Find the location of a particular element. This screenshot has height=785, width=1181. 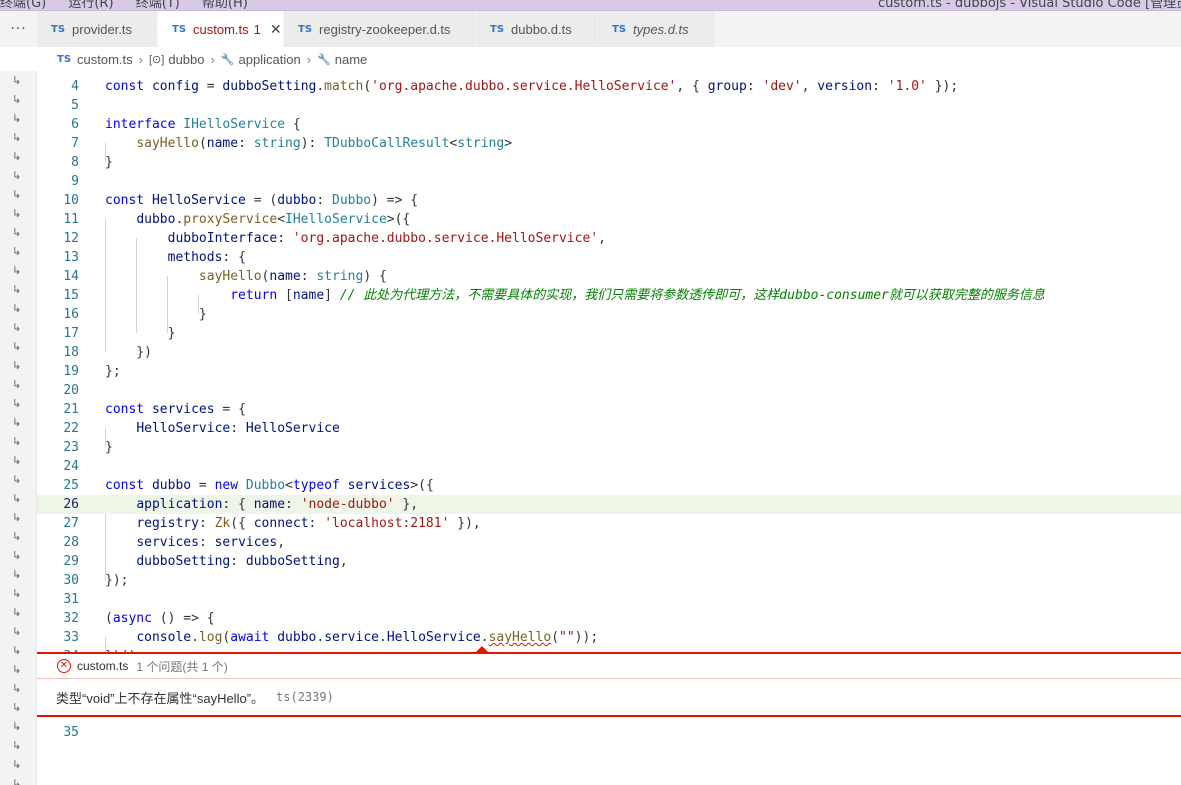

code-text: const services = { is located at coordinates (175, 409).